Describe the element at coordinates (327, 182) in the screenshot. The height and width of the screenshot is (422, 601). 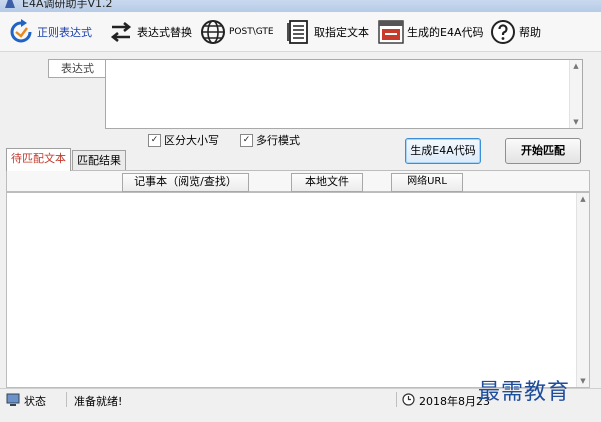
I see `local-file-button: 本地文件` at that location.